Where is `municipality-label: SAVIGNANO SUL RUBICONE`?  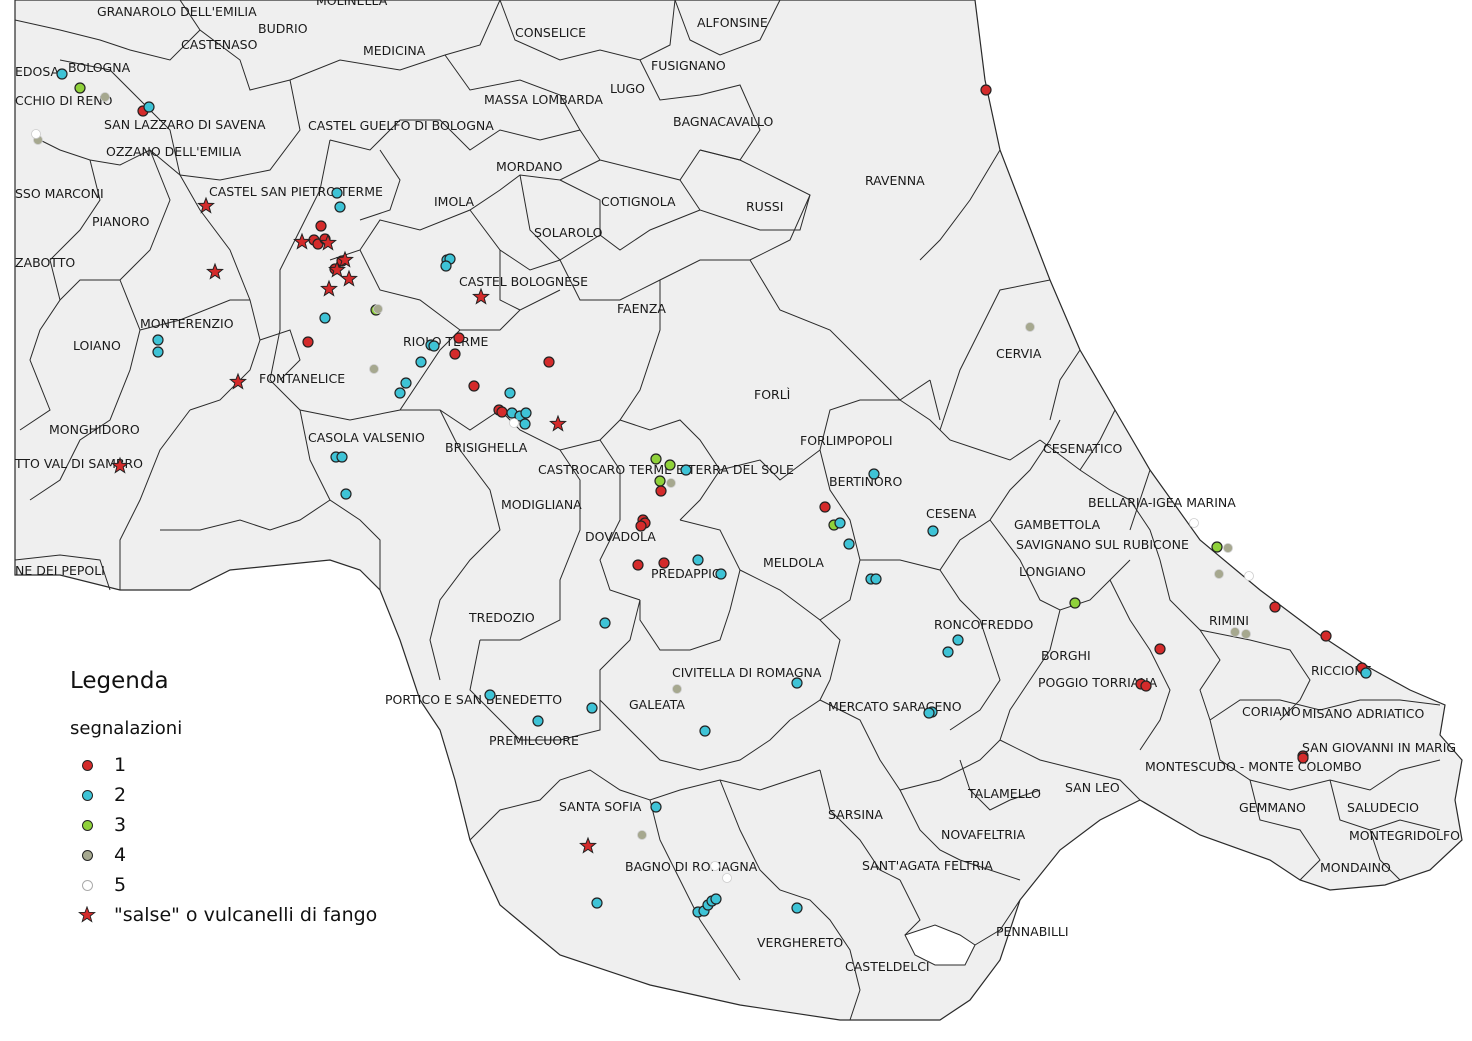
municipality-label: SAVIGNANO SUL RUBICONE is located at coordinates (1102, 544).